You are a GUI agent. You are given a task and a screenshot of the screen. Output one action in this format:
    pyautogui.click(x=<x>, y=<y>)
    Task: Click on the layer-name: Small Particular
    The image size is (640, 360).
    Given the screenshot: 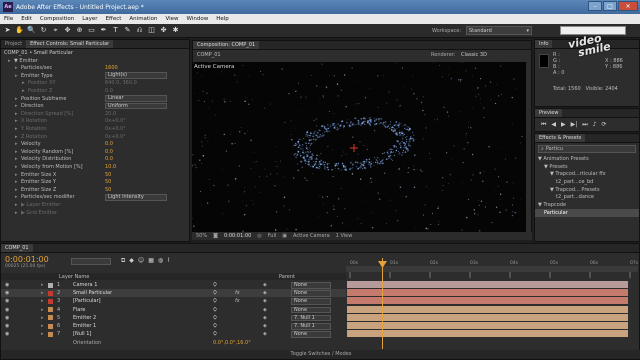 What is the action you would take?
    pyautogui.click(x=92, y=293)
    